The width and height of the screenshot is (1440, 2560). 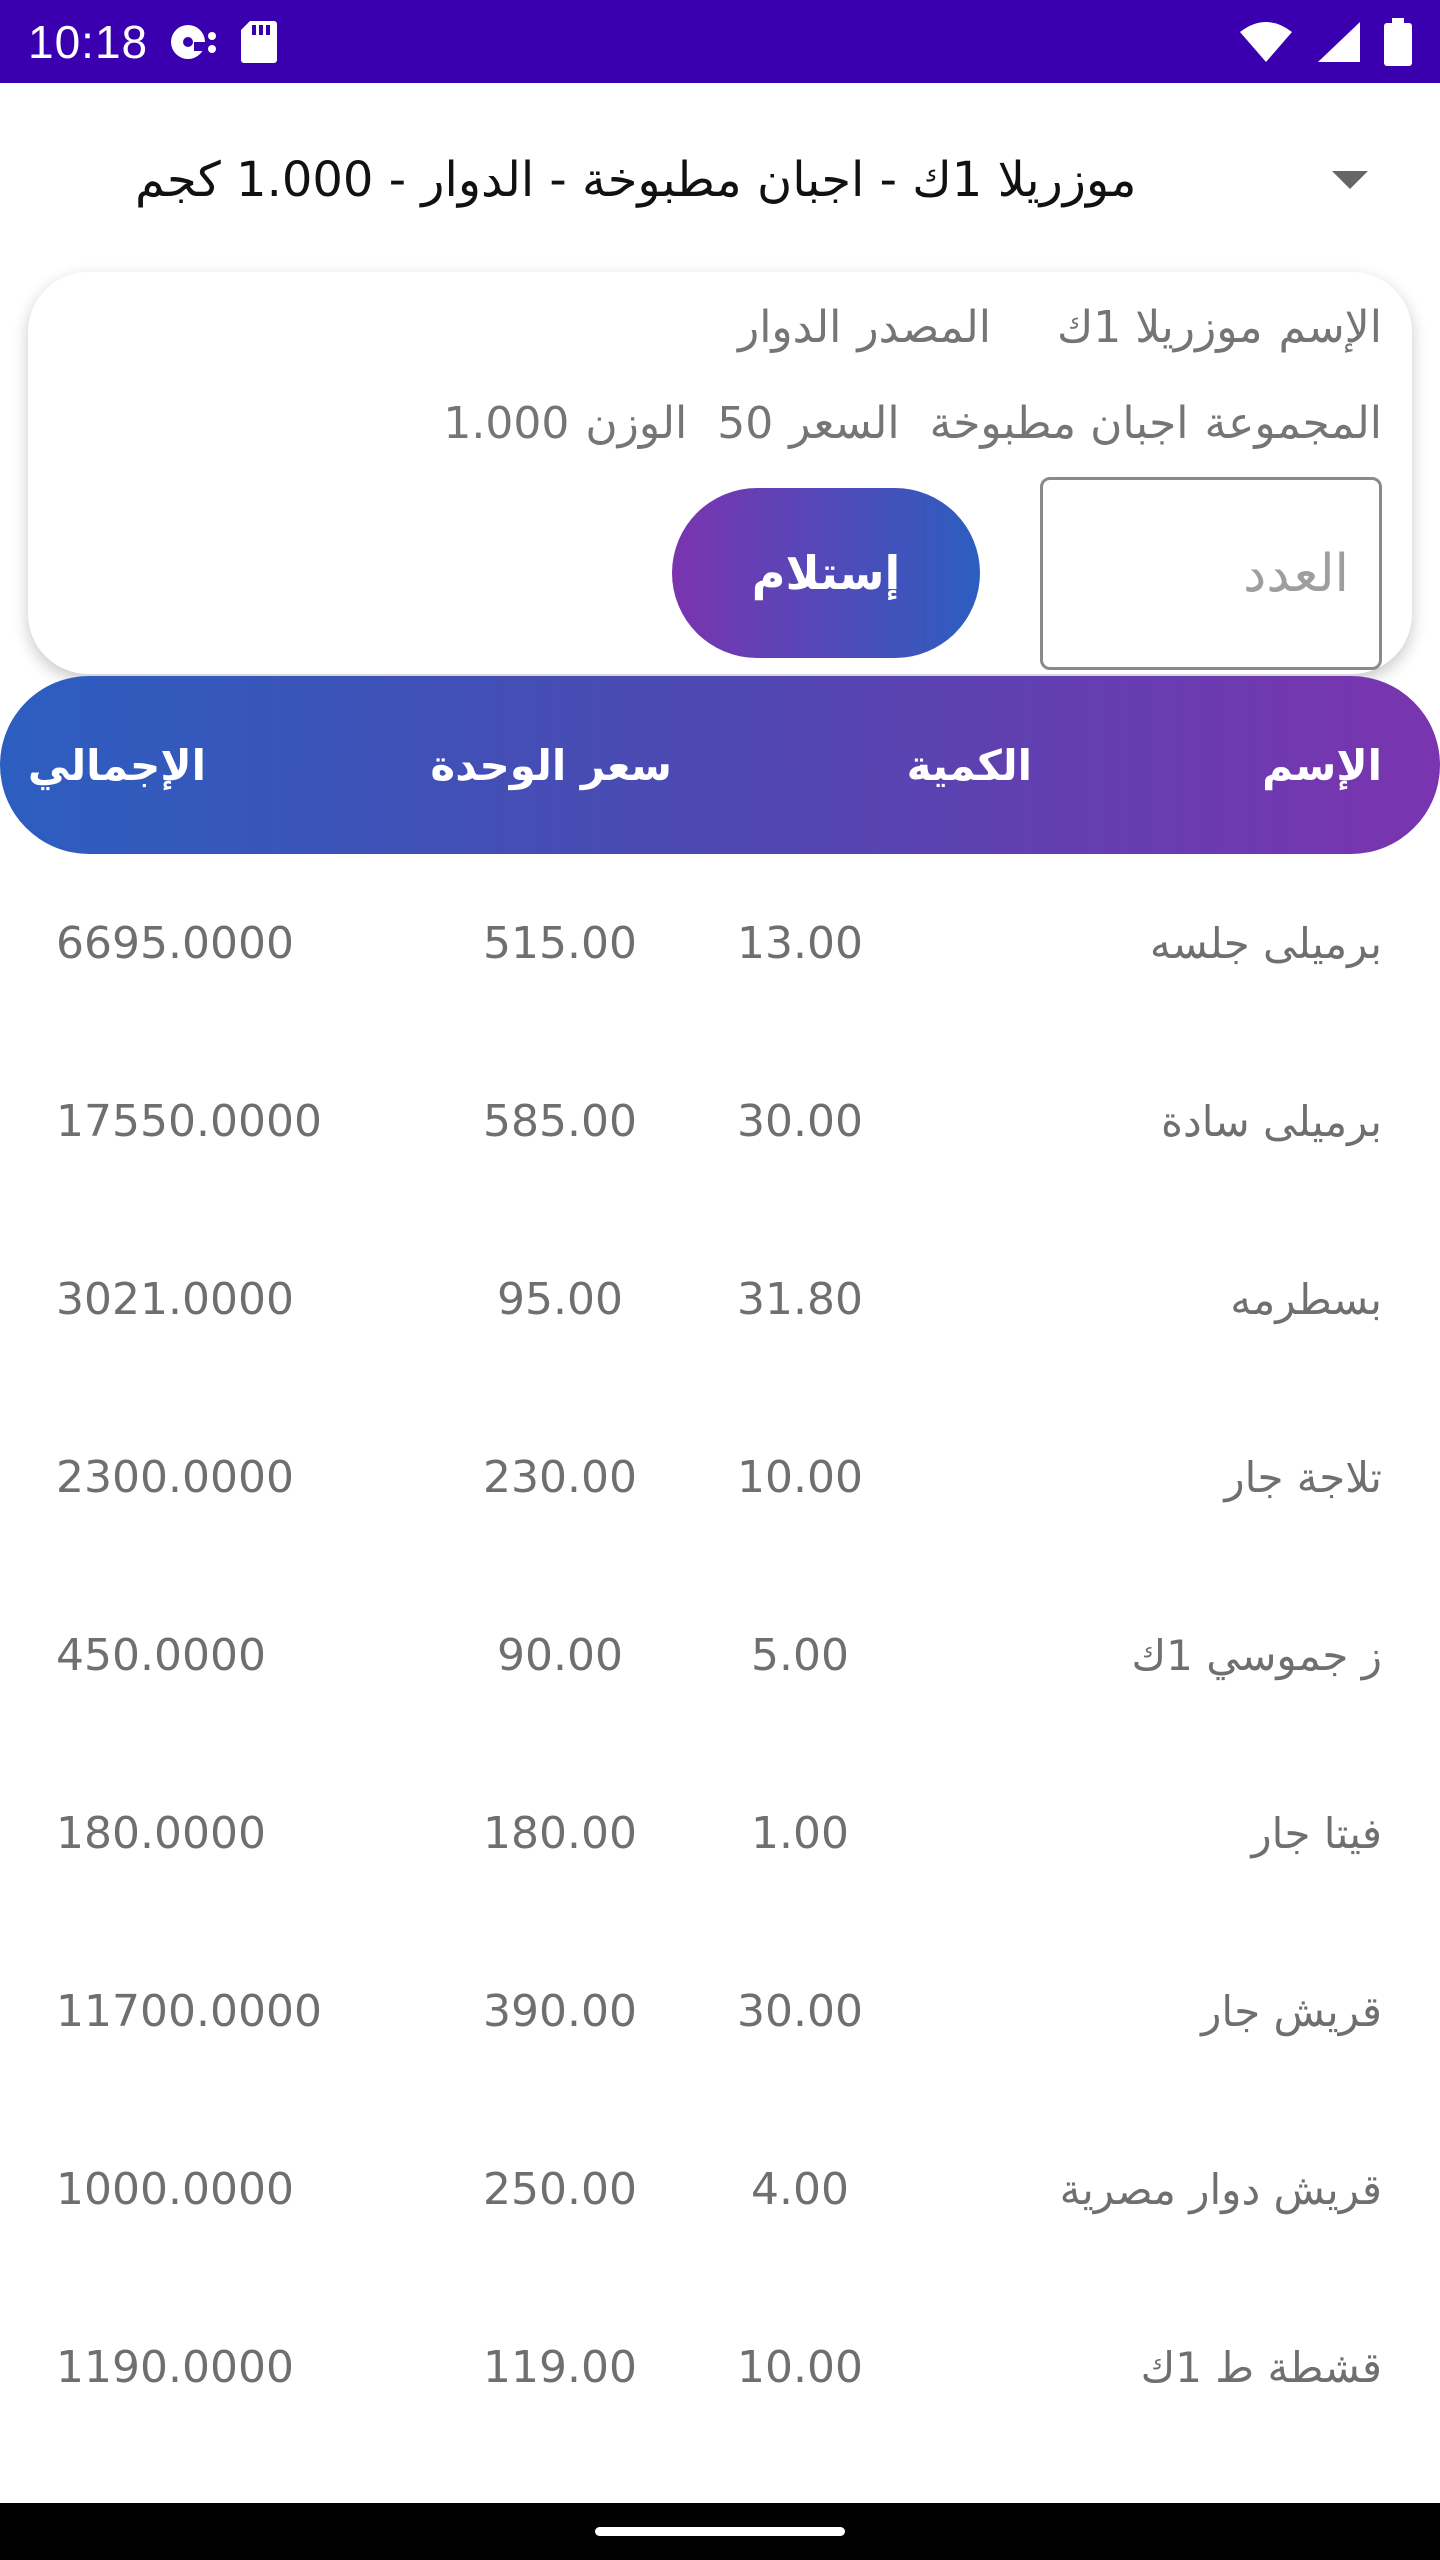 I want to click on row-price: 585.00, so click(x=560, y=1121).